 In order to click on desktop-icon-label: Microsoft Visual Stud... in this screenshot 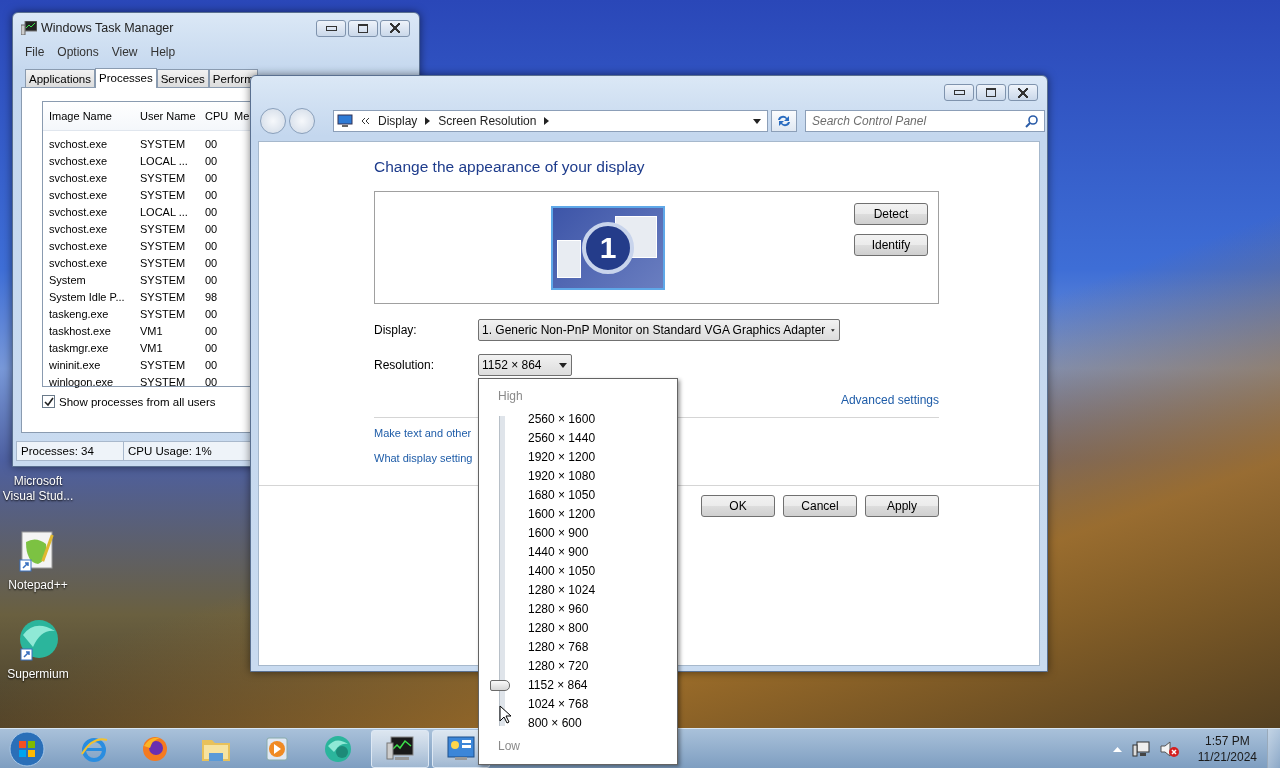, I will do `click(38, 489)`.